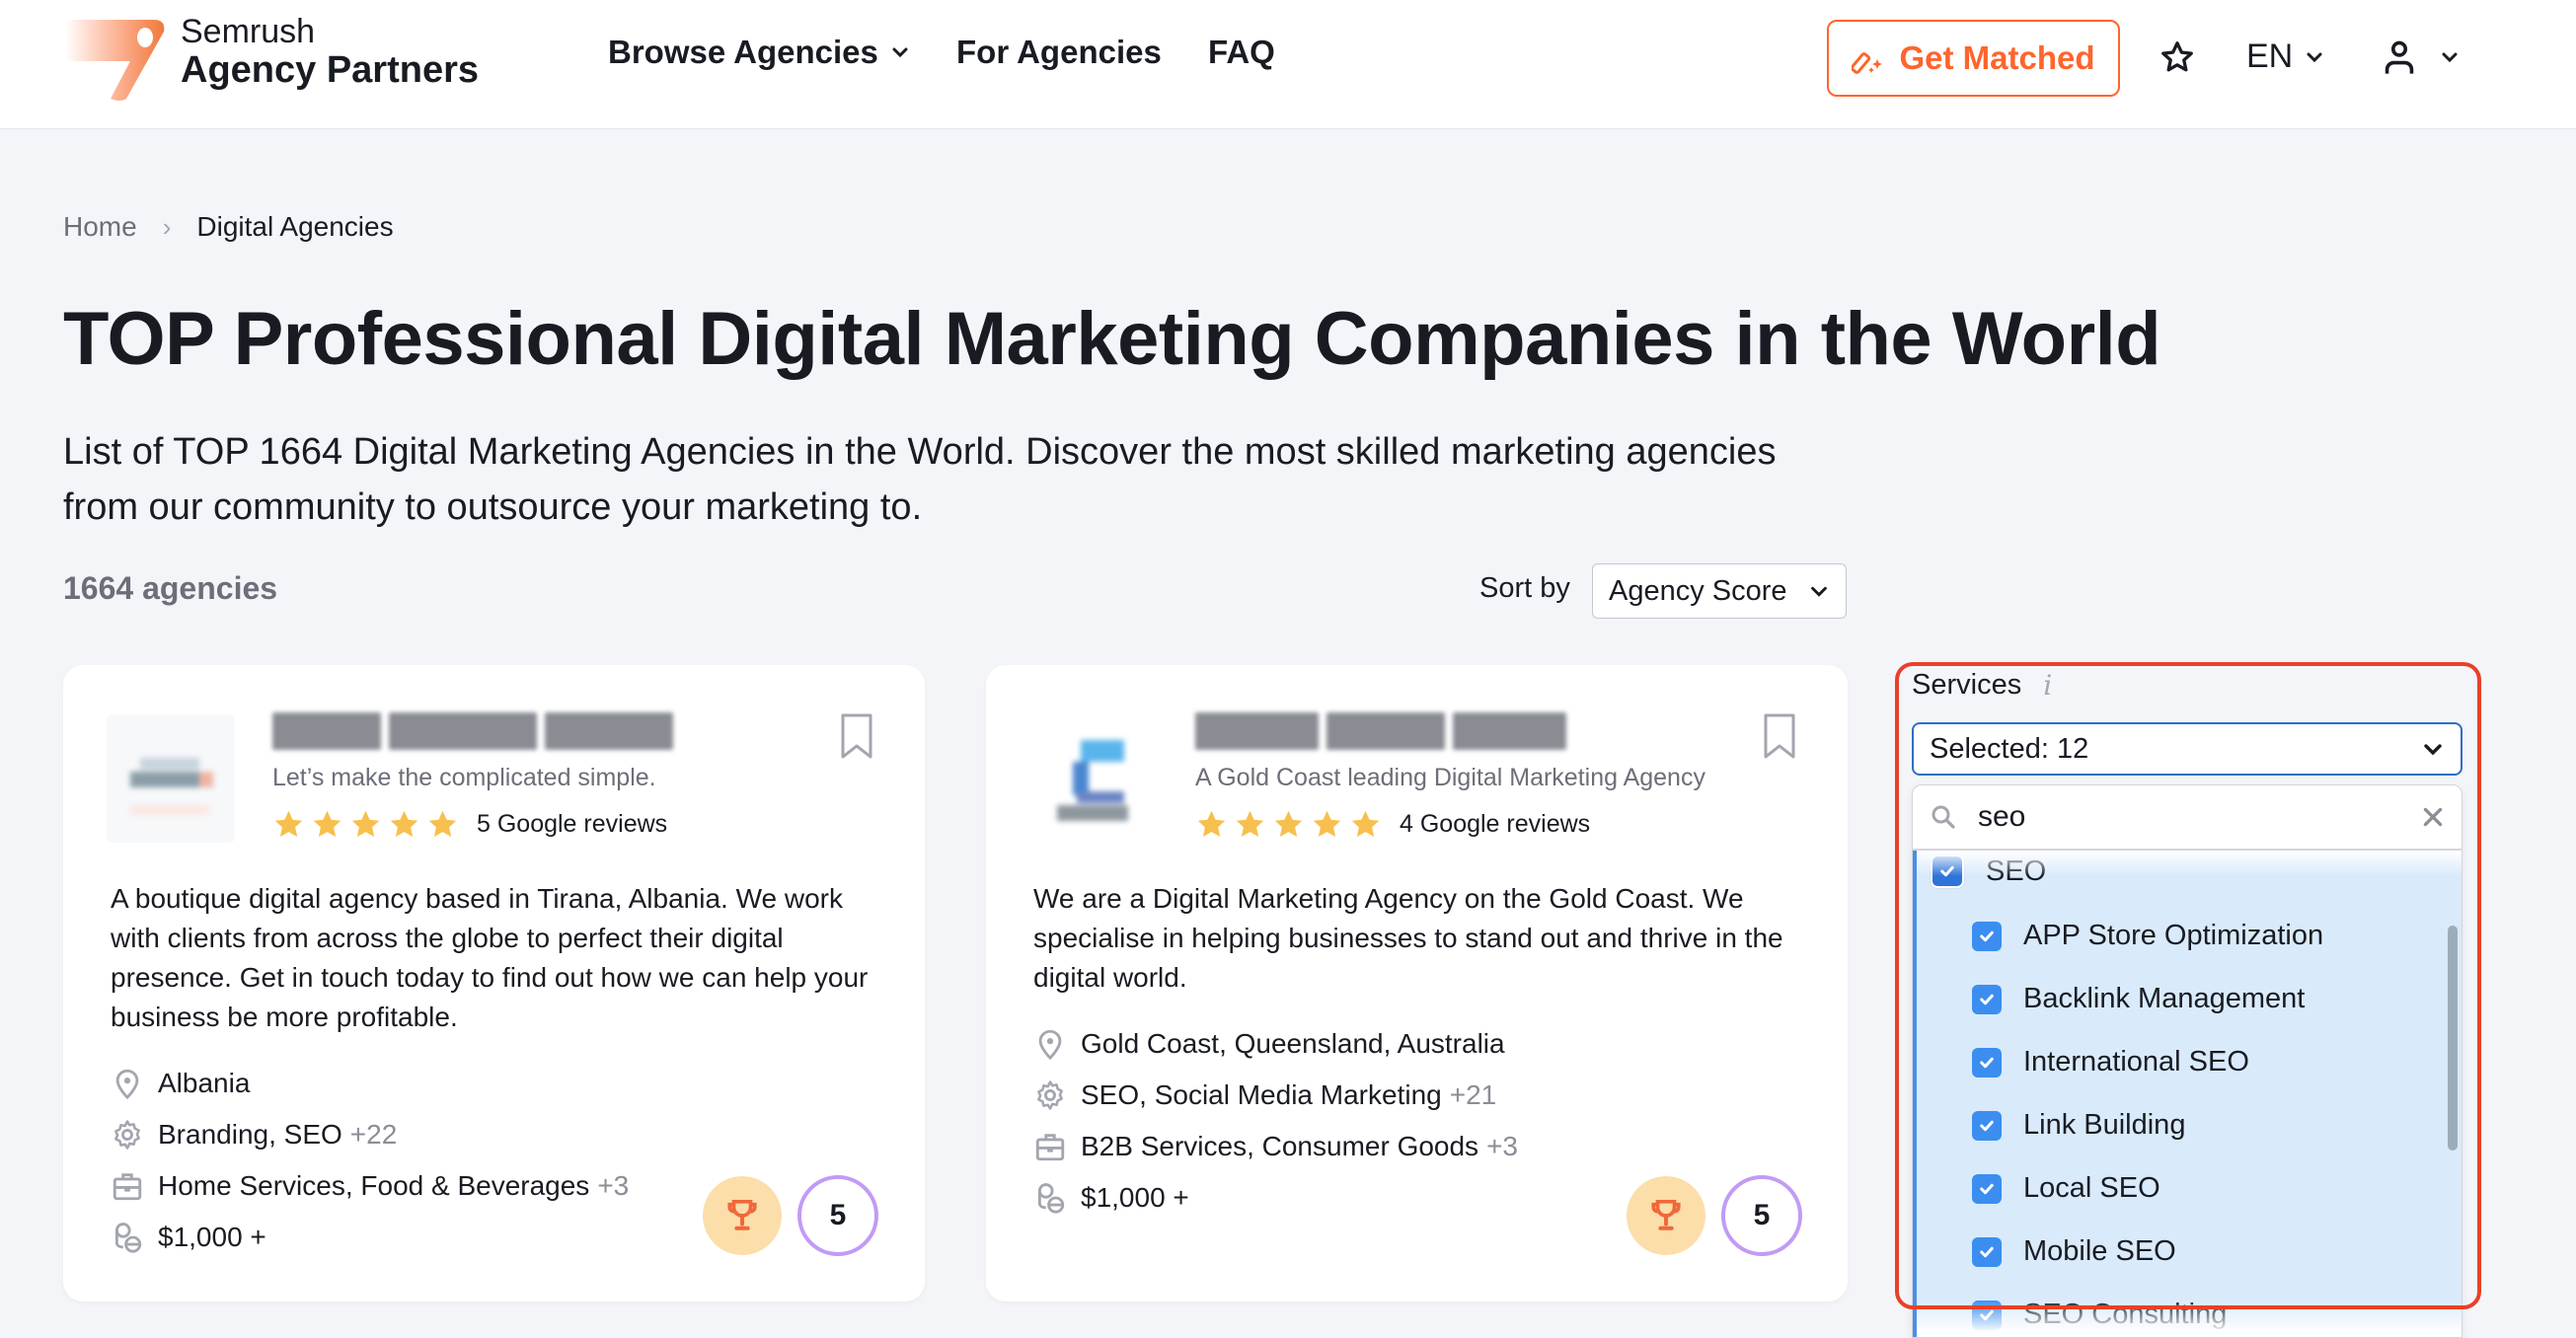 The image size is (2576, 1338). Describe the element at coordinates (1495, 824) in the screenshot. I see `google-reviews-link: 4 Google reviews` at that location.